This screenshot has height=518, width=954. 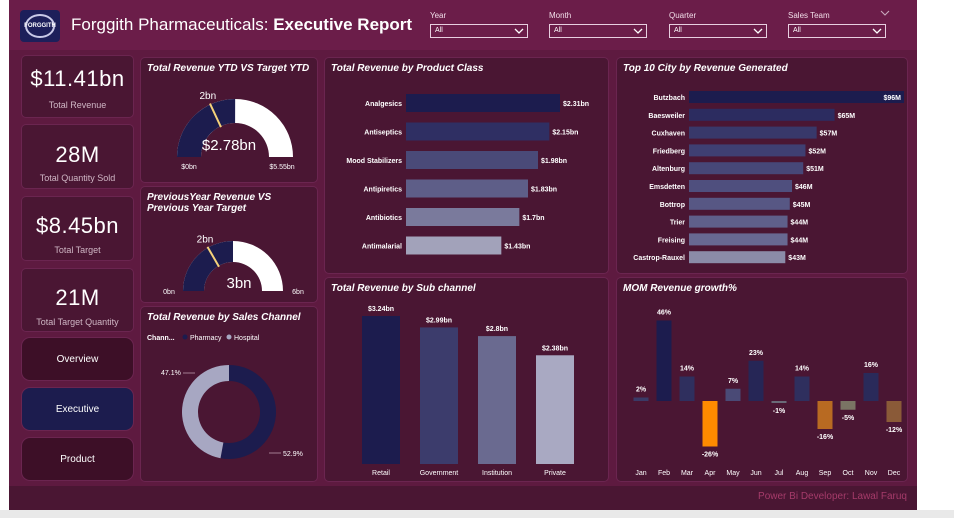 I want to click on category-label: Dec, so click(x=894, y=473).